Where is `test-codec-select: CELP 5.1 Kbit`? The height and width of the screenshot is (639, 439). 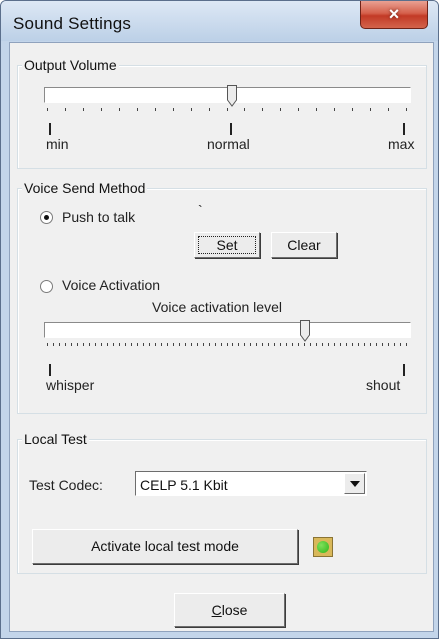
test-codec-select: CELP 5.1 Kbit is located at coordinates (251, 483).